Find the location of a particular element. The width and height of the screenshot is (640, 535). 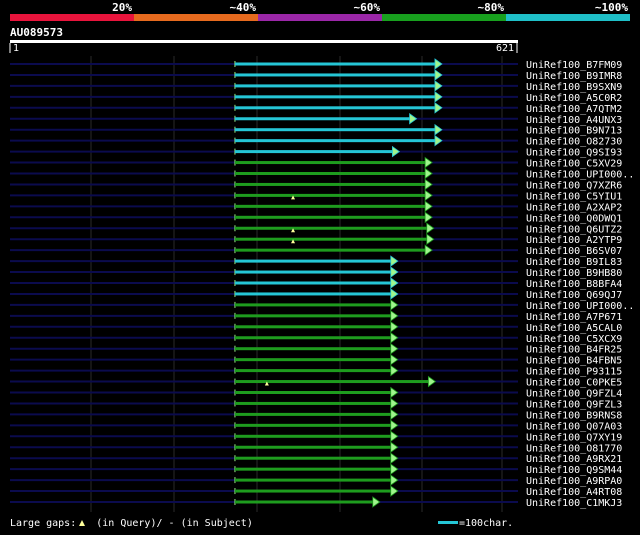

hit-row: UniRef100_B7FM09 is located at coordinates (316, 64).